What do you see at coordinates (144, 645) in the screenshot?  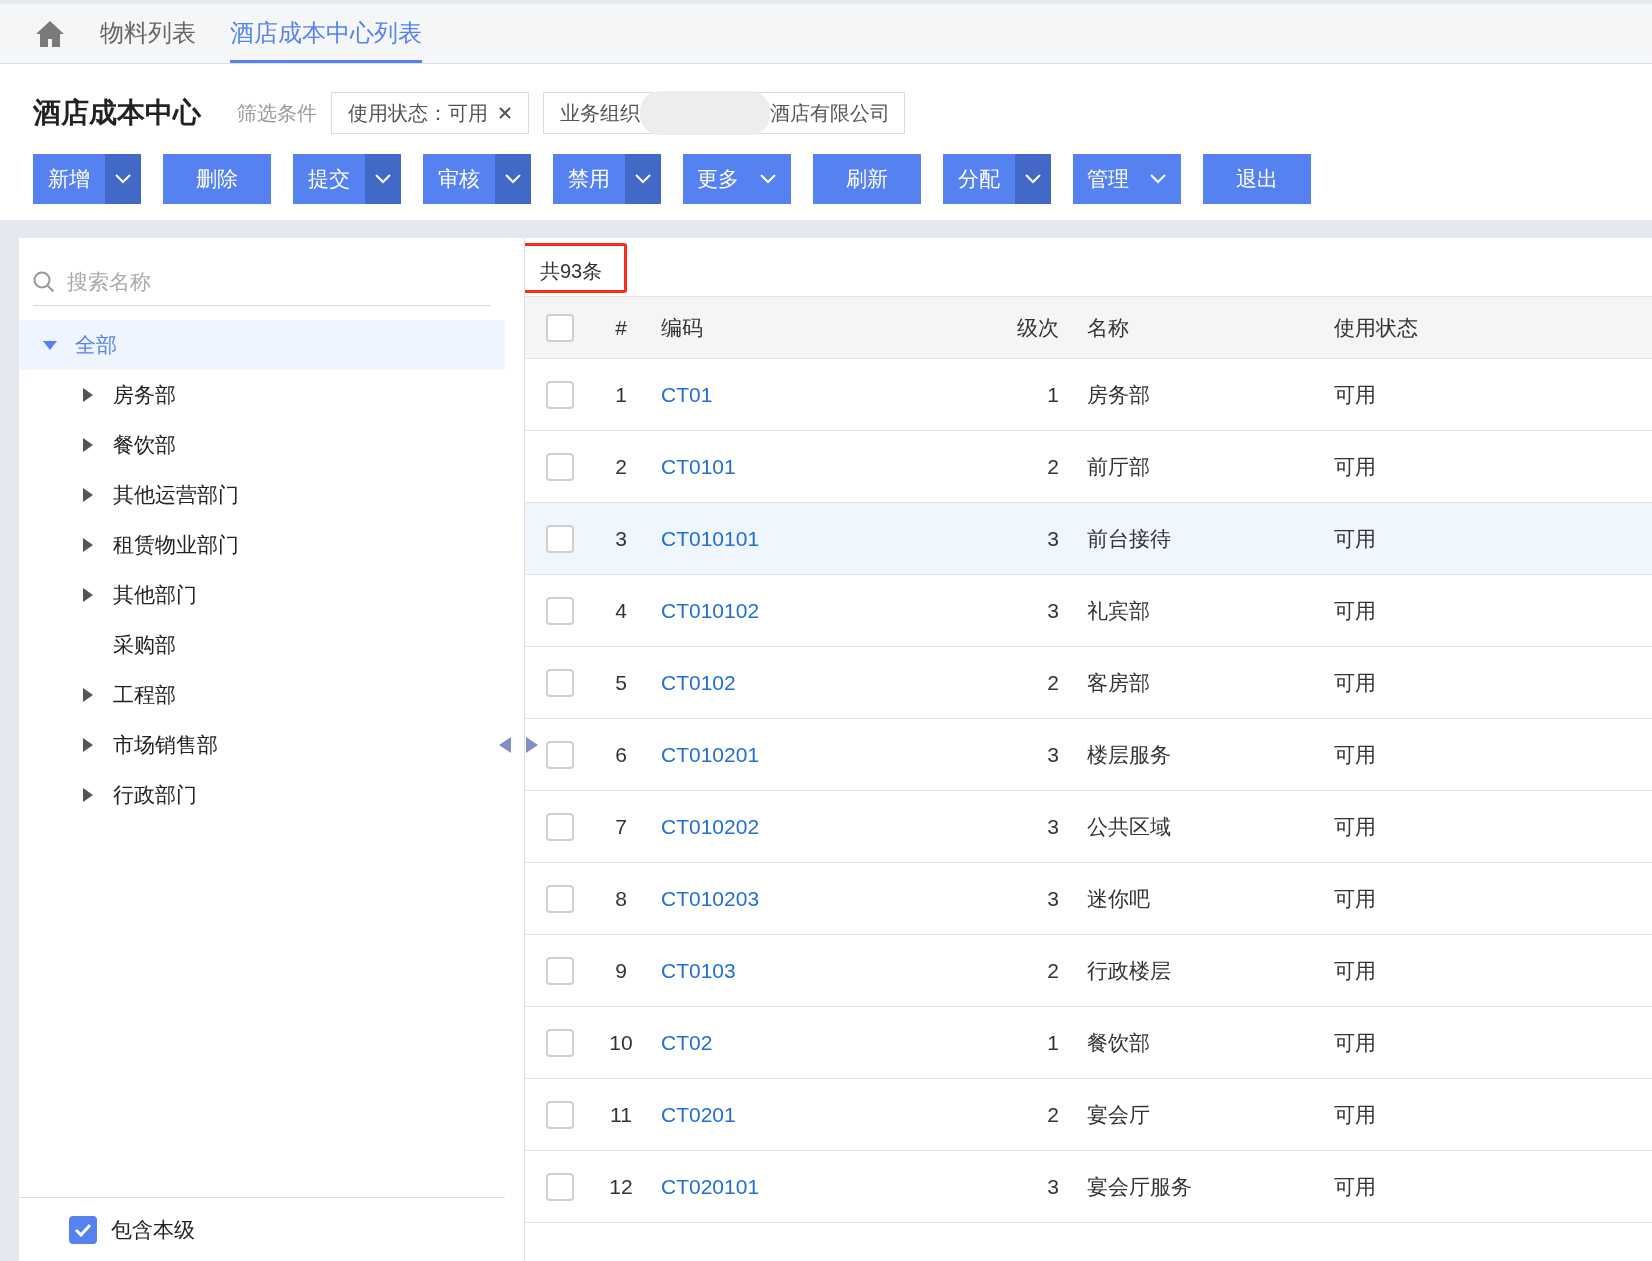 I see `tree-item: 采购部` at bounding box center [144, 645].